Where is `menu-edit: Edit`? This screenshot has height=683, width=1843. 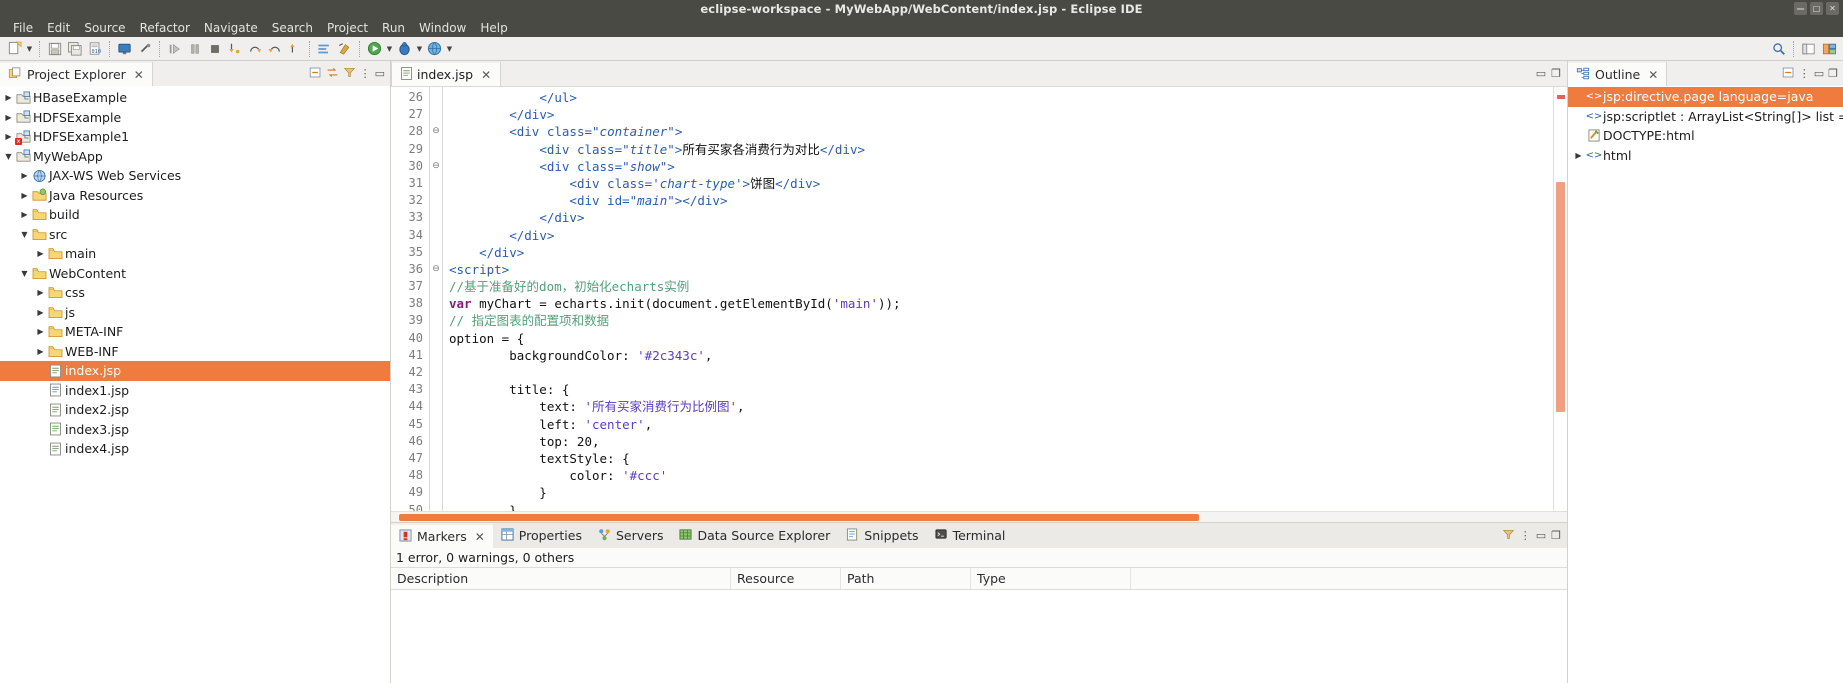 menu-edit: Edit is located at coordinates (58, 28).